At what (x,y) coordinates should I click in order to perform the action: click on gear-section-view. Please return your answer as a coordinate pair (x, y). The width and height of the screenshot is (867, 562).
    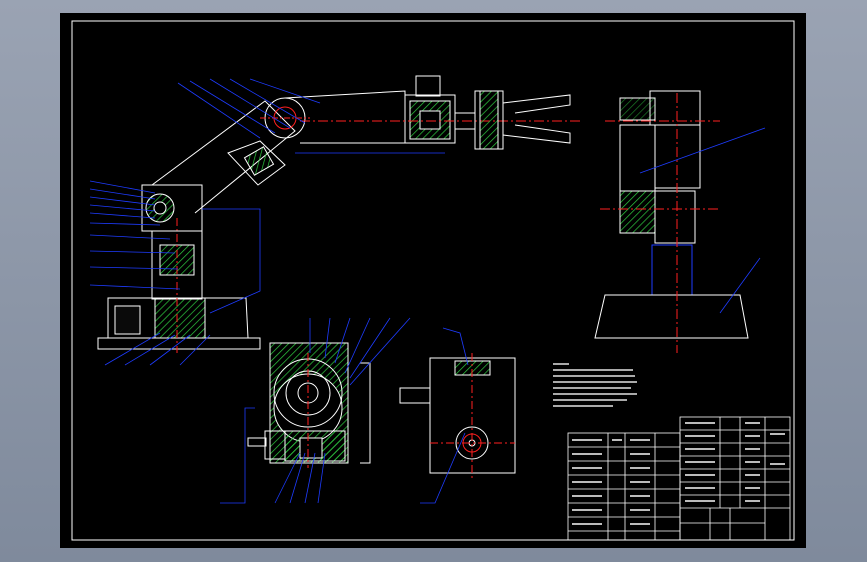
    Looking at the image, I should click on (309, 405).